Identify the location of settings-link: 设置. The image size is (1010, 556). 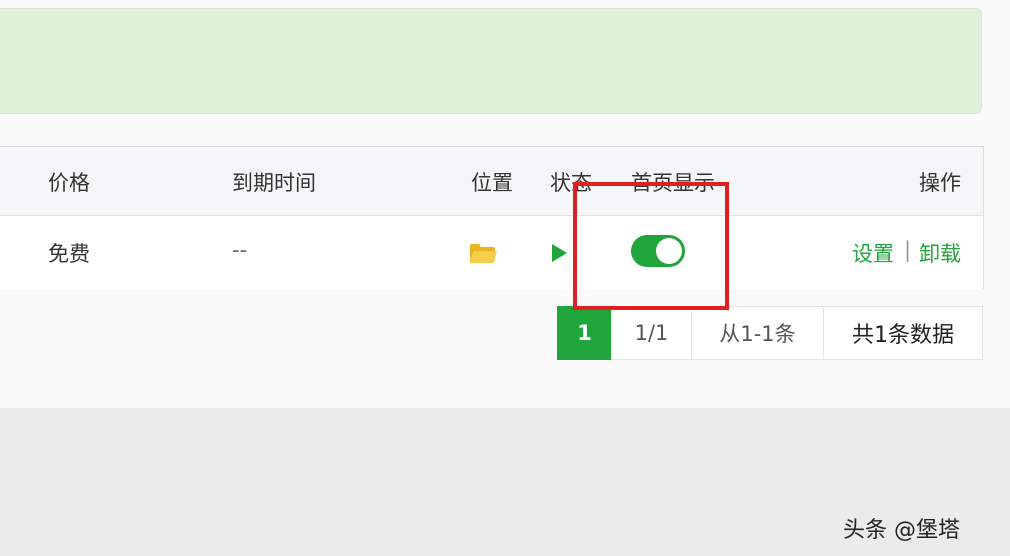
(873, 253).